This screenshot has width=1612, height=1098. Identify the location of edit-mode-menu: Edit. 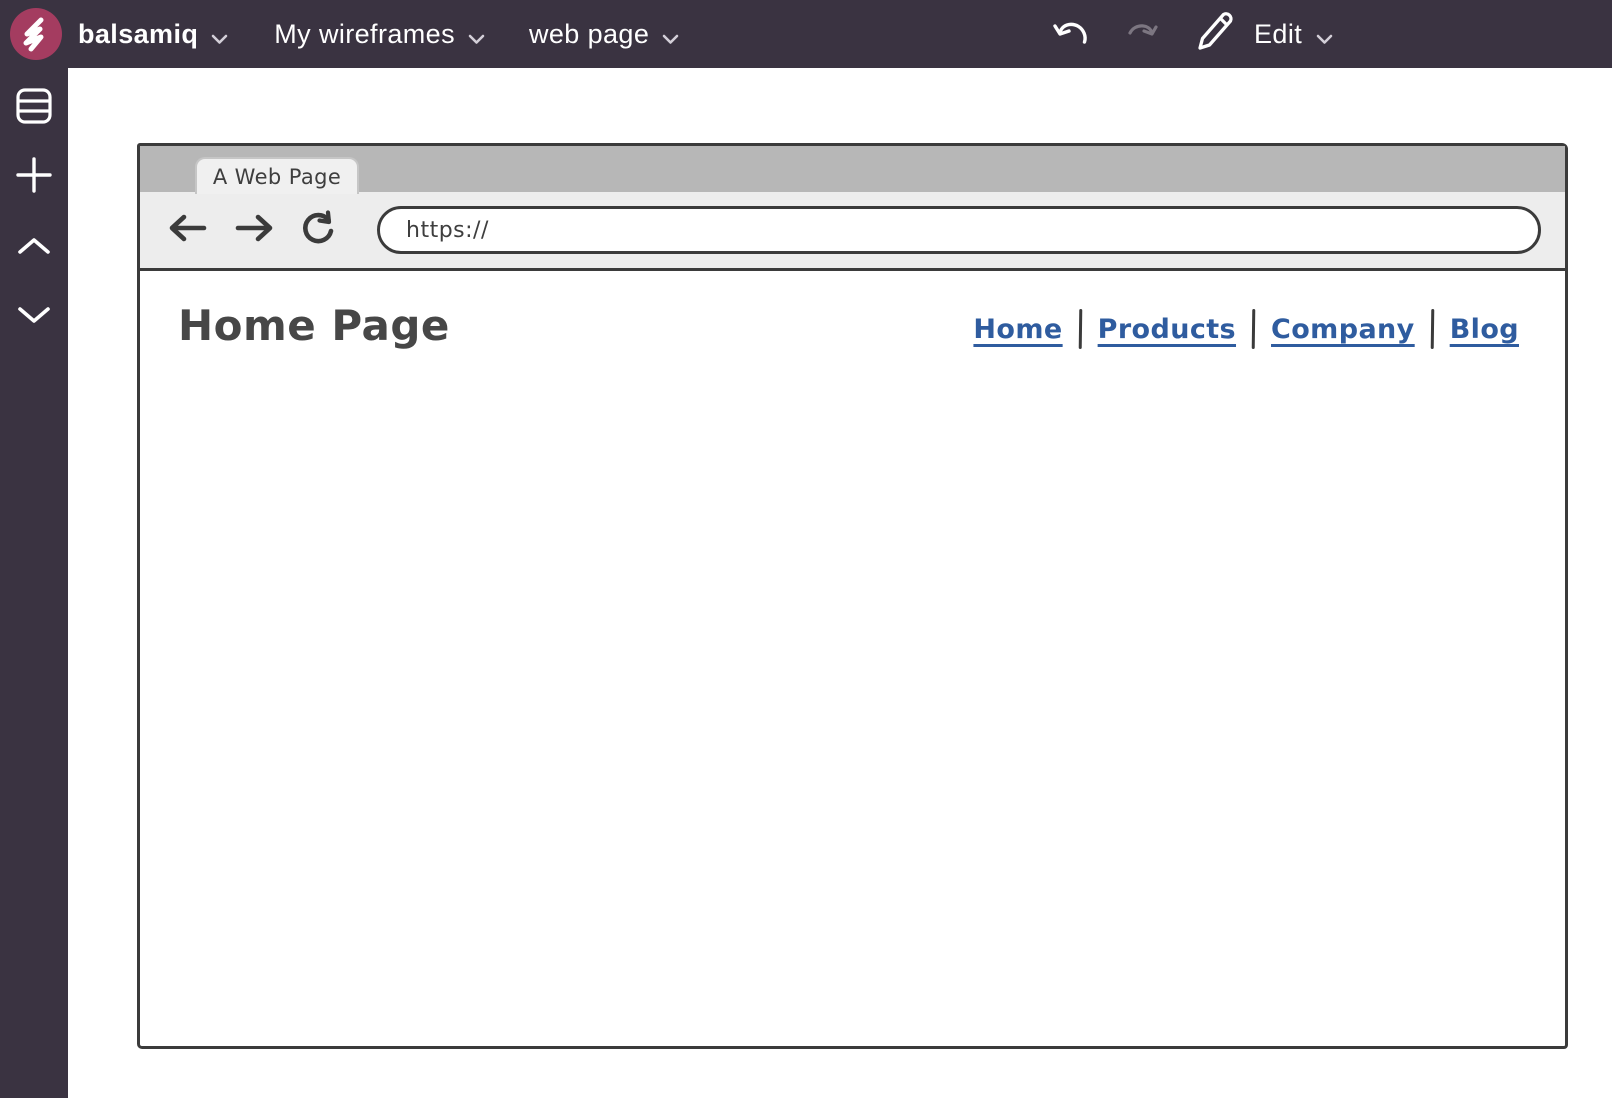
(1262, 34).